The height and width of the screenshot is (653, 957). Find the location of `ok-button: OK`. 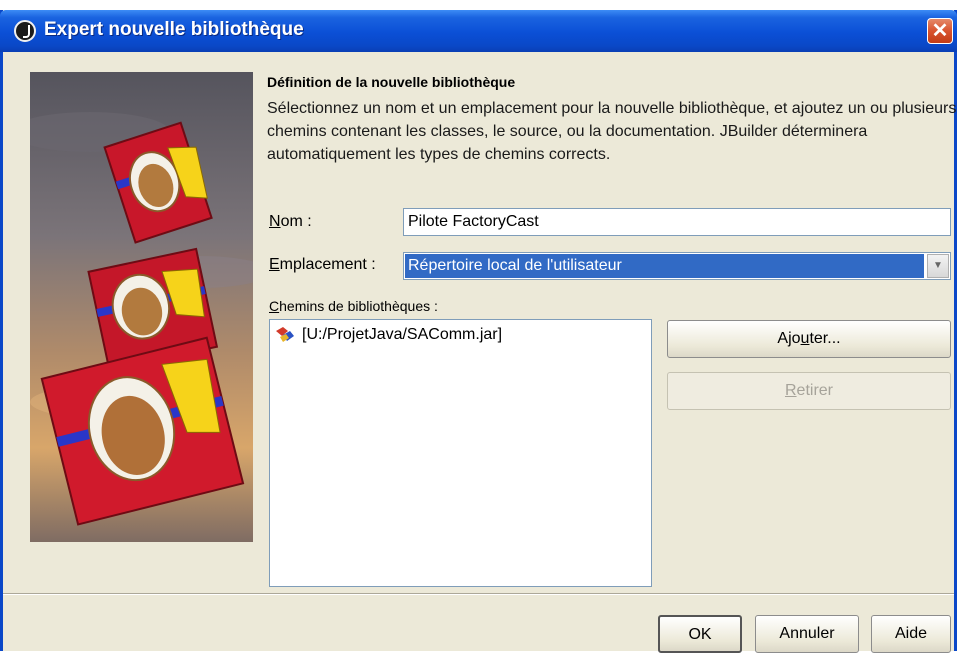

ok-button: OK is located at coordinates (700, 634).